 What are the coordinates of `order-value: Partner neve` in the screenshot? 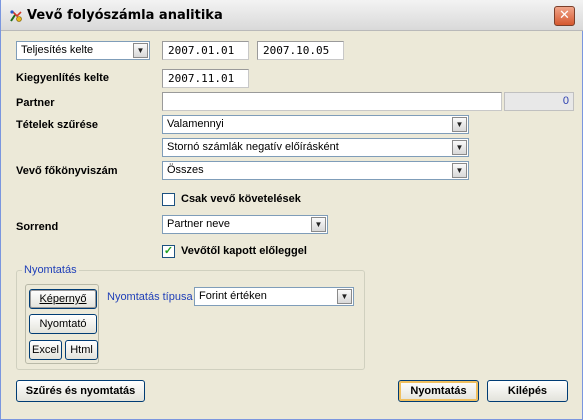 It's located at (198, 224).